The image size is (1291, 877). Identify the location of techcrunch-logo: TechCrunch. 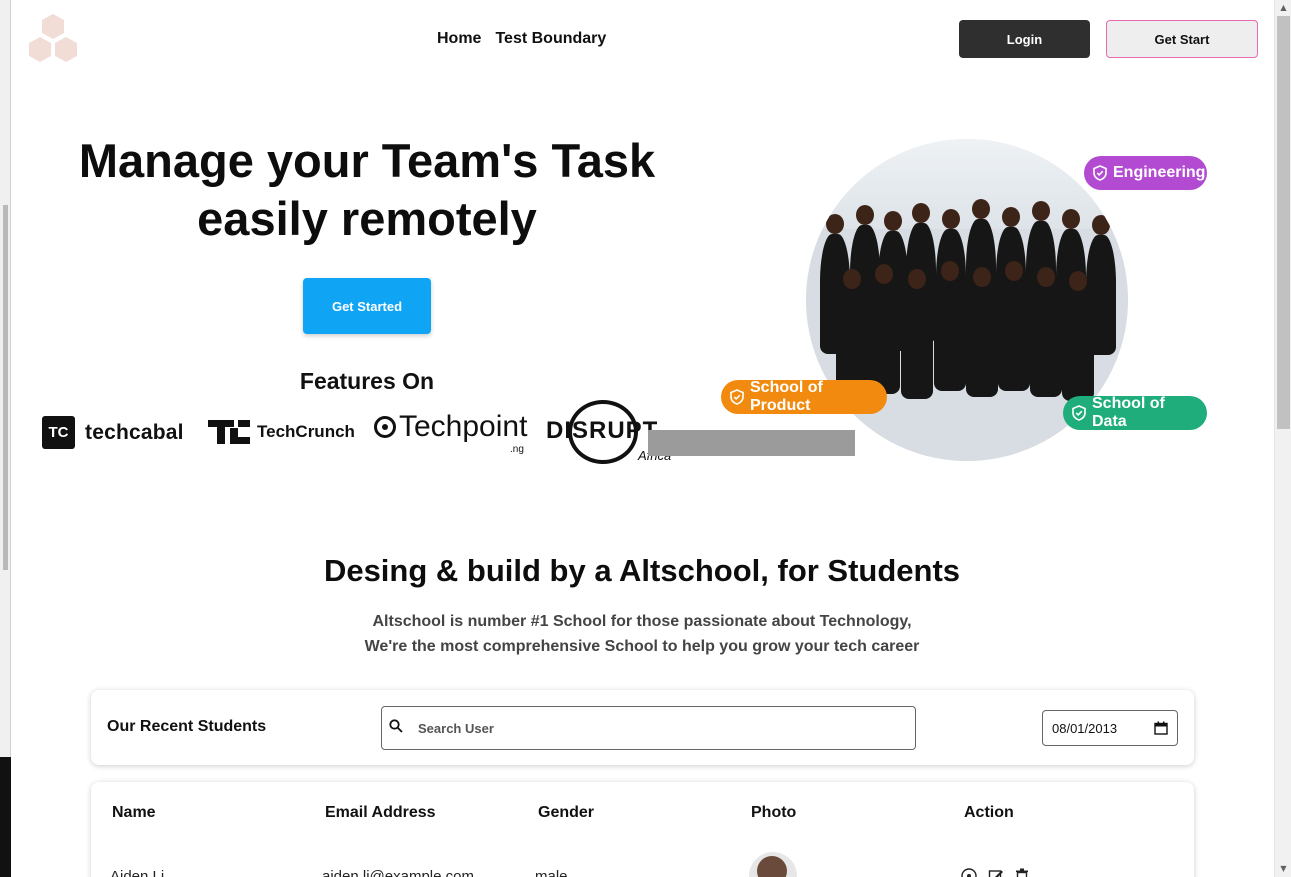
(281, 432).